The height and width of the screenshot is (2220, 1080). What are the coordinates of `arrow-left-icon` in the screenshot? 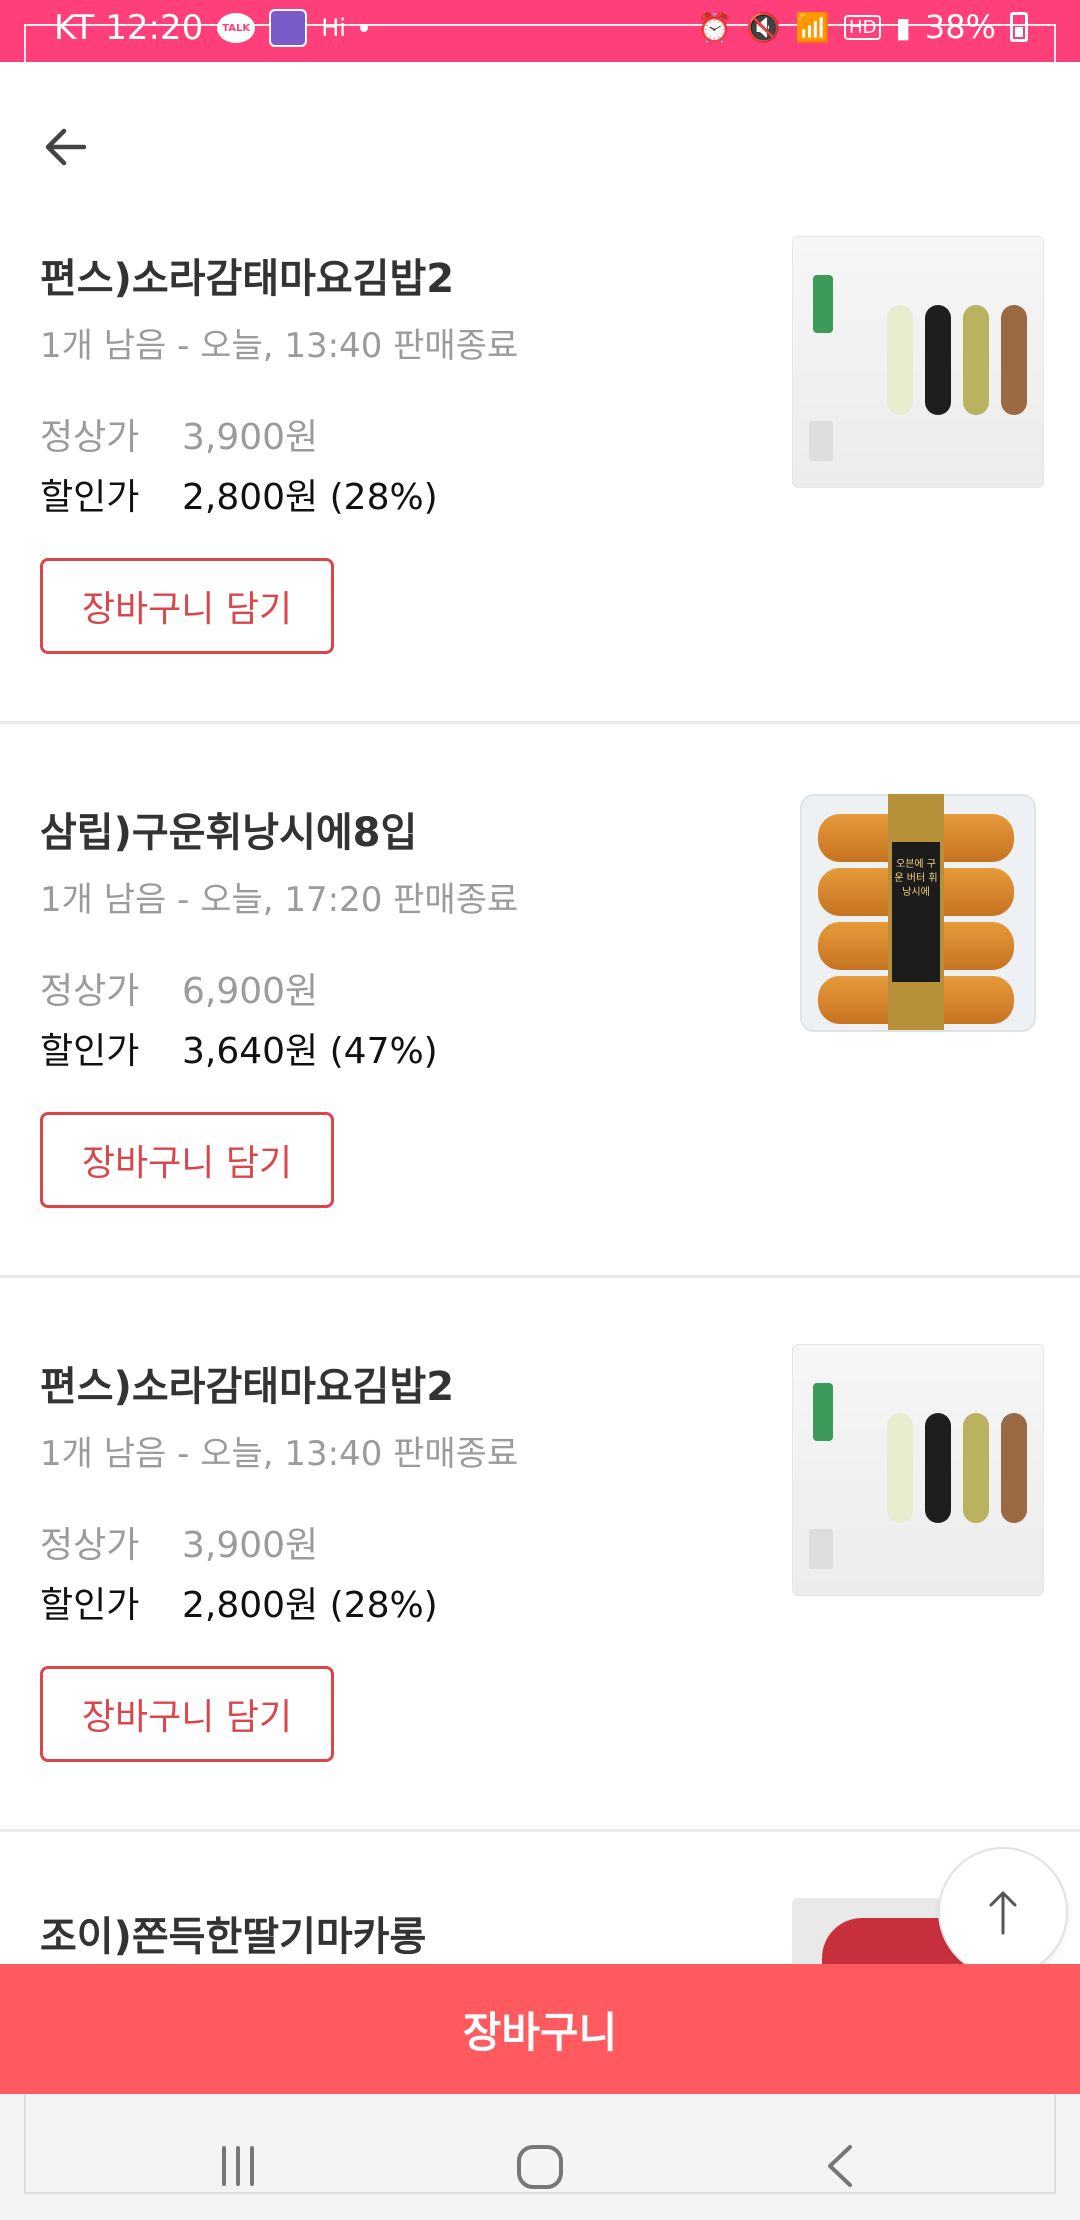 It's located at (66, 147).